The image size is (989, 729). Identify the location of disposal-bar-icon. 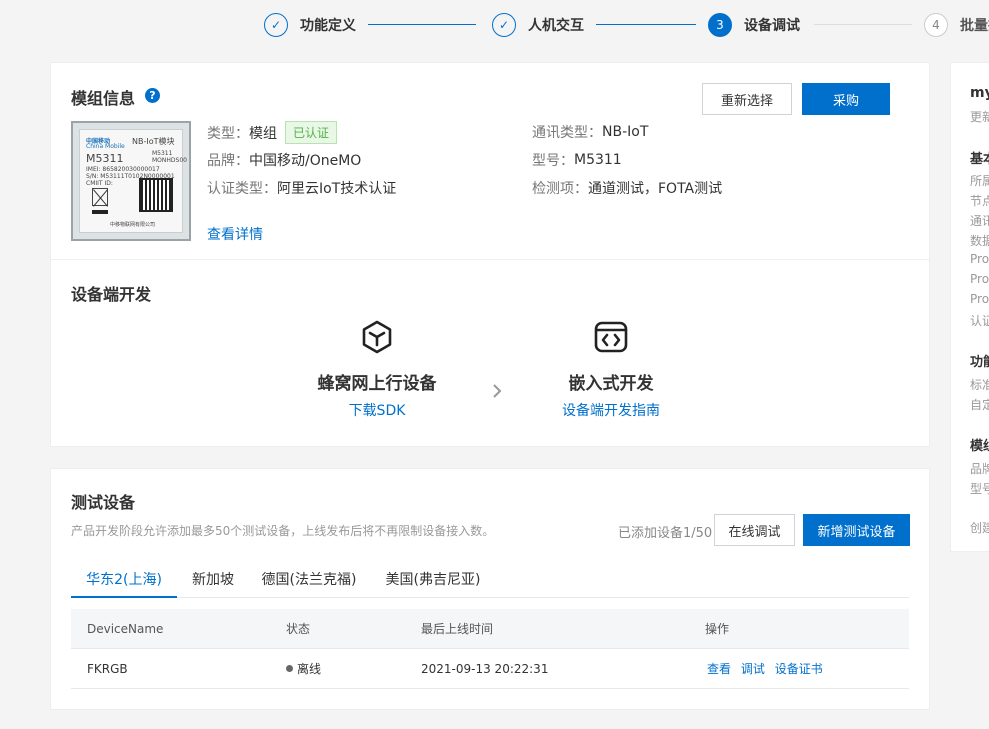
(100, 212).